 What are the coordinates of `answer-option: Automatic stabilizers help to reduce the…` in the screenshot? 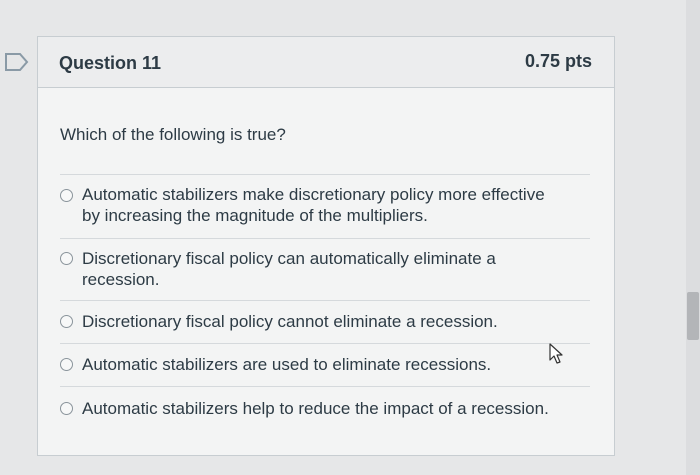 It's located at (325, 408).